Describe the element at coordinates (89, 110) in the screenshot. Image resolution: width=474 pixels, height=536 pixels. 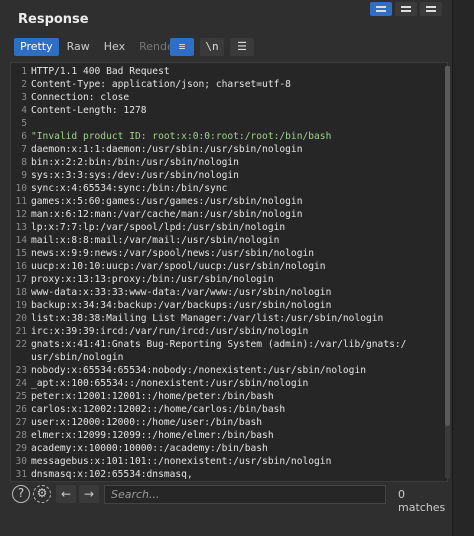
I see `line-text: Content-Length: 1278` at that location.